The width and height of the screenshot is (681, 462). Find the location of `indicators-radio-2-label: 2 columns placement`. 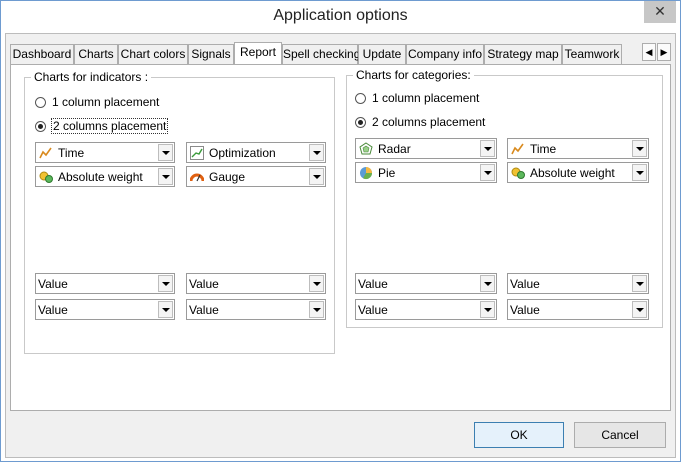

indicators-radio-2-label: 2 columns placement is located at coordinates (109, 126).